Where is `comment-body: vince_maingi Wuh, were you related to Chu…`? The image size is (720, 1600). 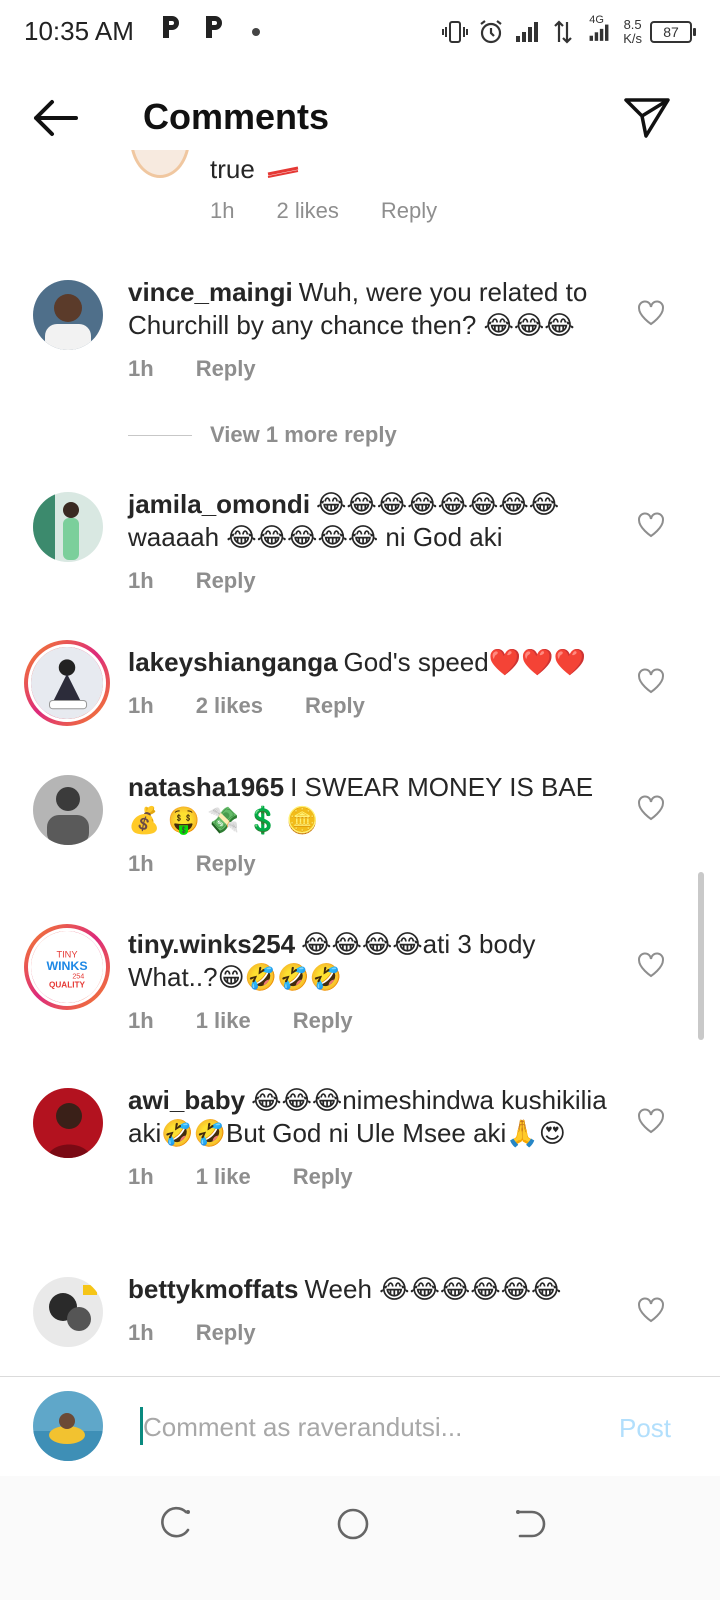
comment-body: vince_maingi Wuh, were you related to Chu… is located at coordinates (368, 330).